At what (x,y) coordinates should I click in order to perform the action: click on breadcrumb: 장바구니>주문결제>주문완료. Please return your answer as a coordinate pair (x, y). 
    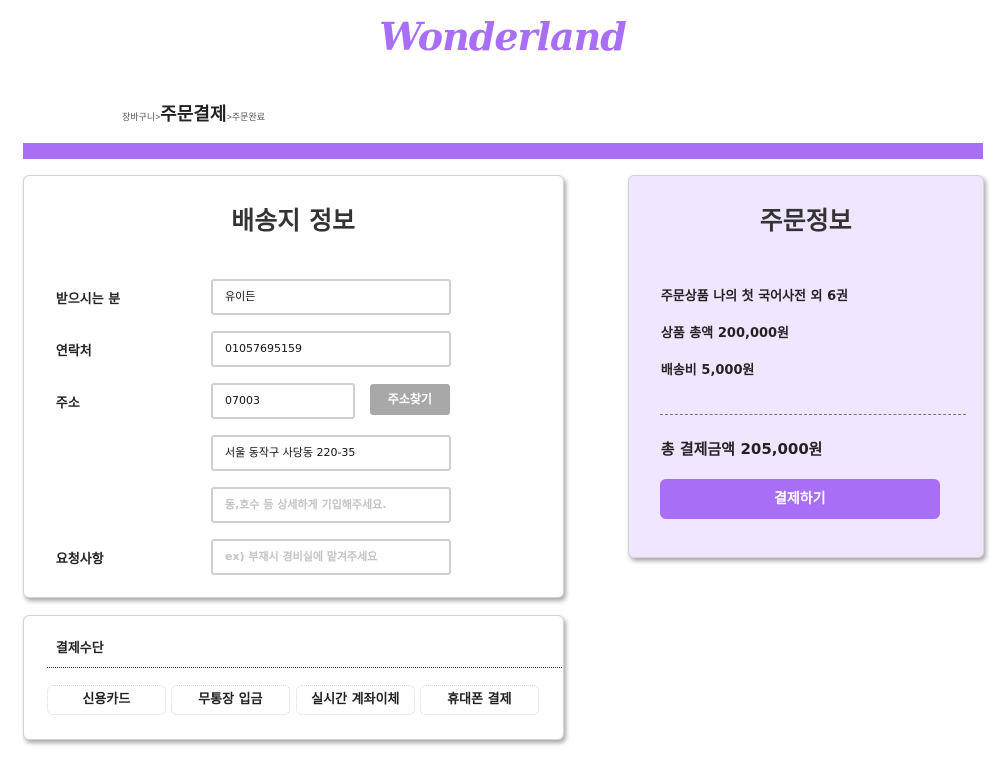
    Looking at the image, I should click on (193, 113).